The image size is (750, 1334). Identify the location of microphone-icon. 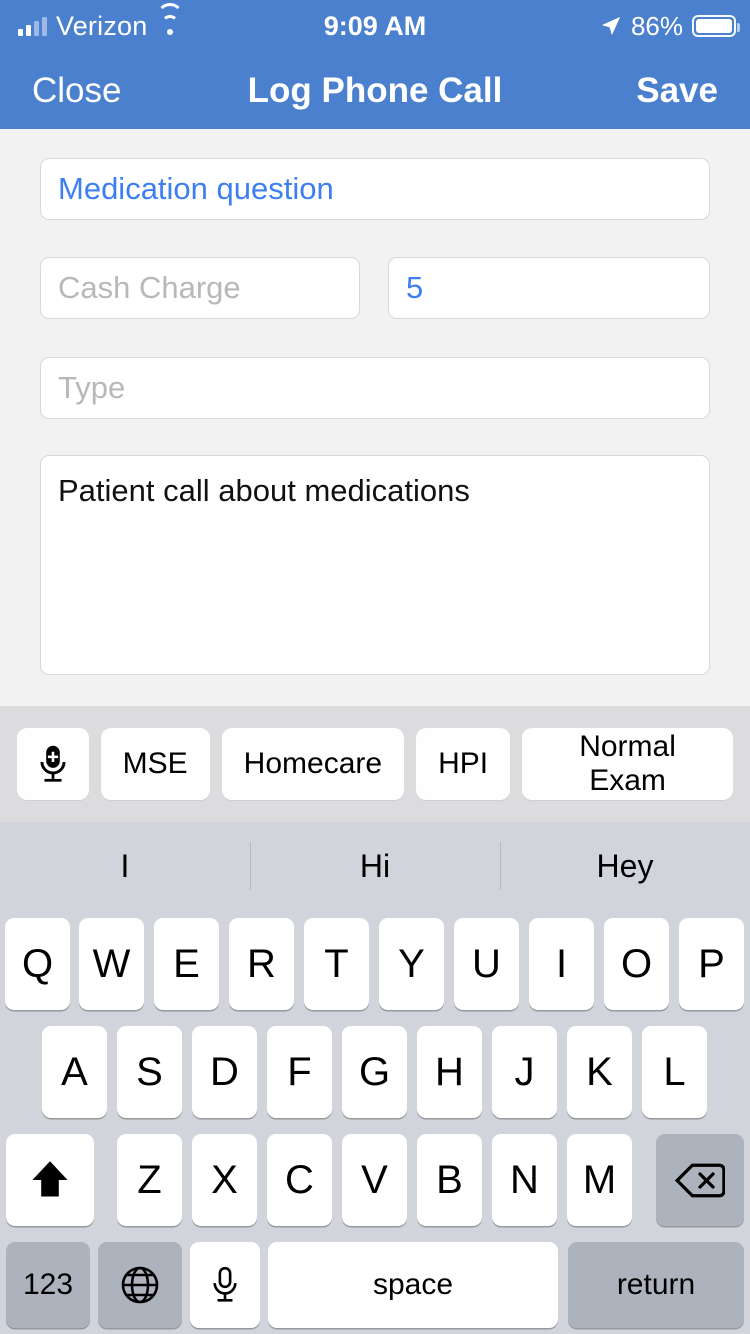
(225, 1285).